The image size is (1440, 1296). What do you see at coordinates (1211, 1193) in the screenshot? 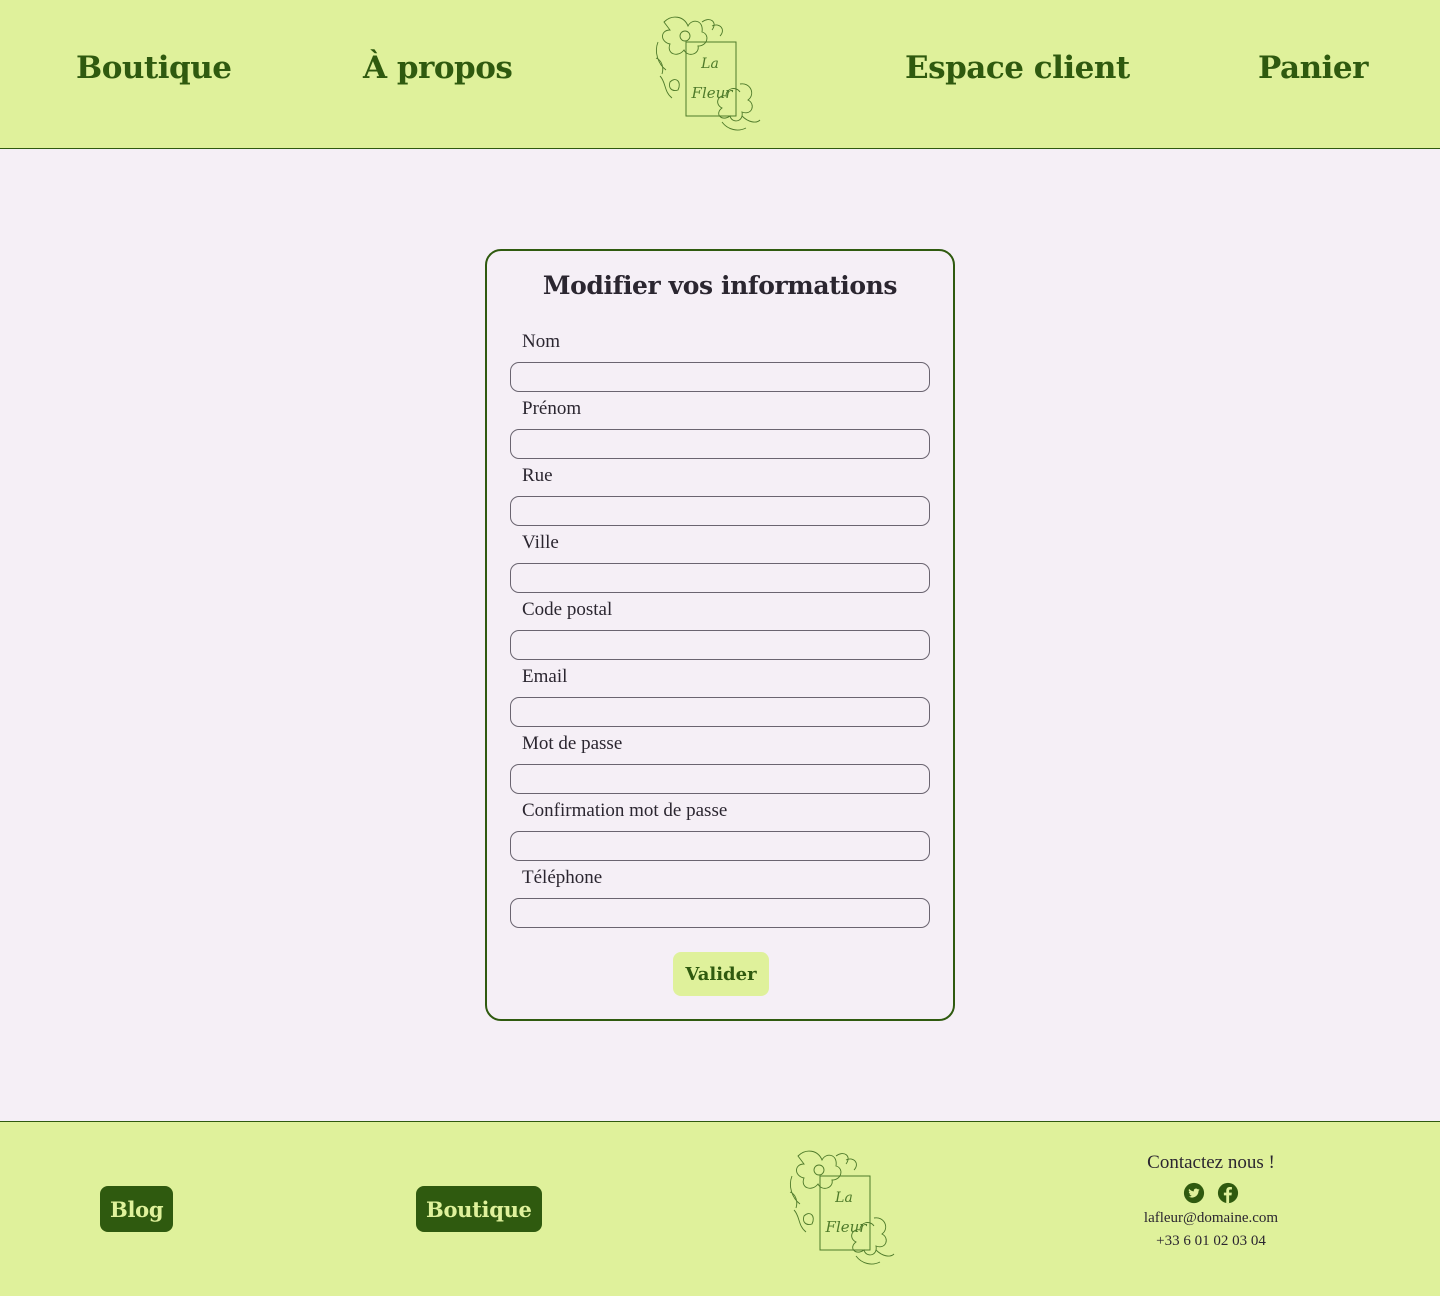
I see `social-links` at bounding box center [1211, 1193].